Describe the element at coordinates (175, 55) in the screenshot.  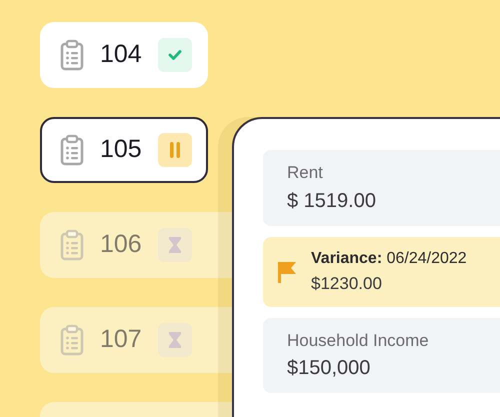
I see `check-icon` at that location.